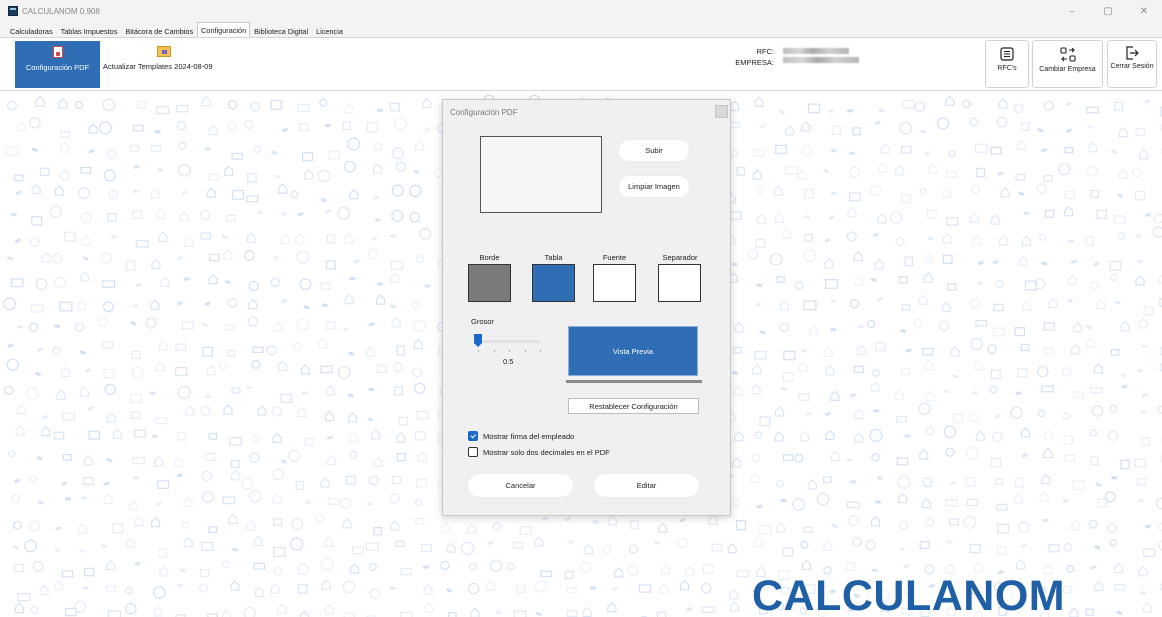 The height and width of the screenshot is (617, 1162). Describe the element at coordinates (1144, 11) in the screenshot. I see `close-button: ✕` at that location.